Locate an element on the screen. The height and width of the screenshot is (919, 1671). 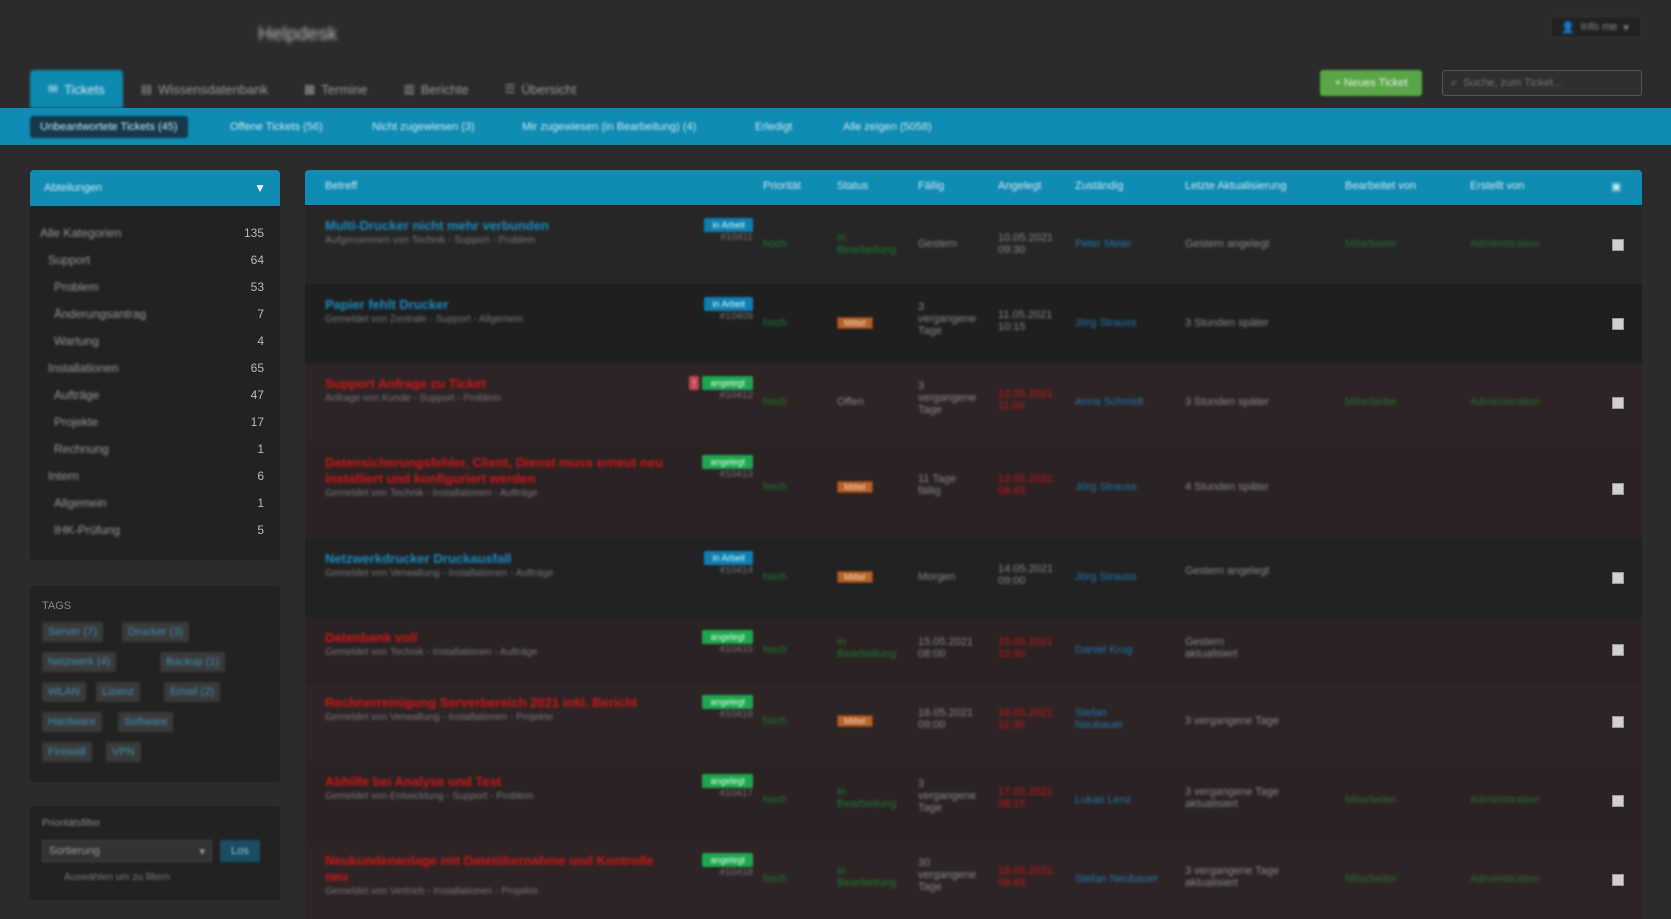
category-item: Alle Kategorien 135 is located at coordinates (152, 233).